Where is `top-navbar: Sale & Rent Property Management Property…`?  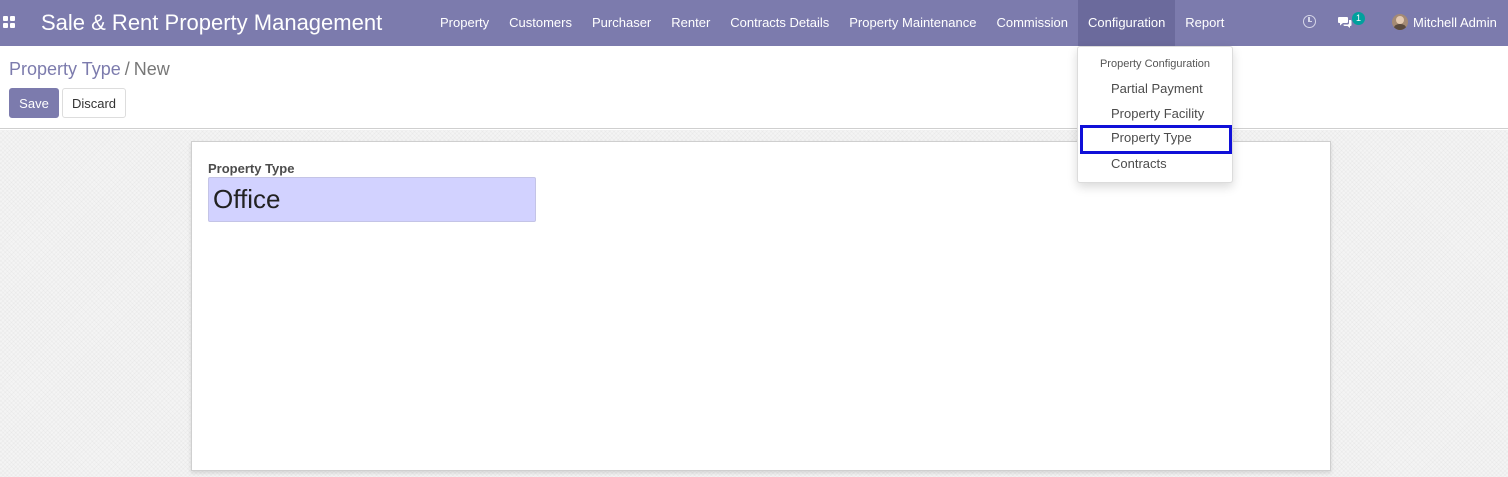
top-navbar: Sale & Rent Property Management Property… is located at coordinates (754, 23).